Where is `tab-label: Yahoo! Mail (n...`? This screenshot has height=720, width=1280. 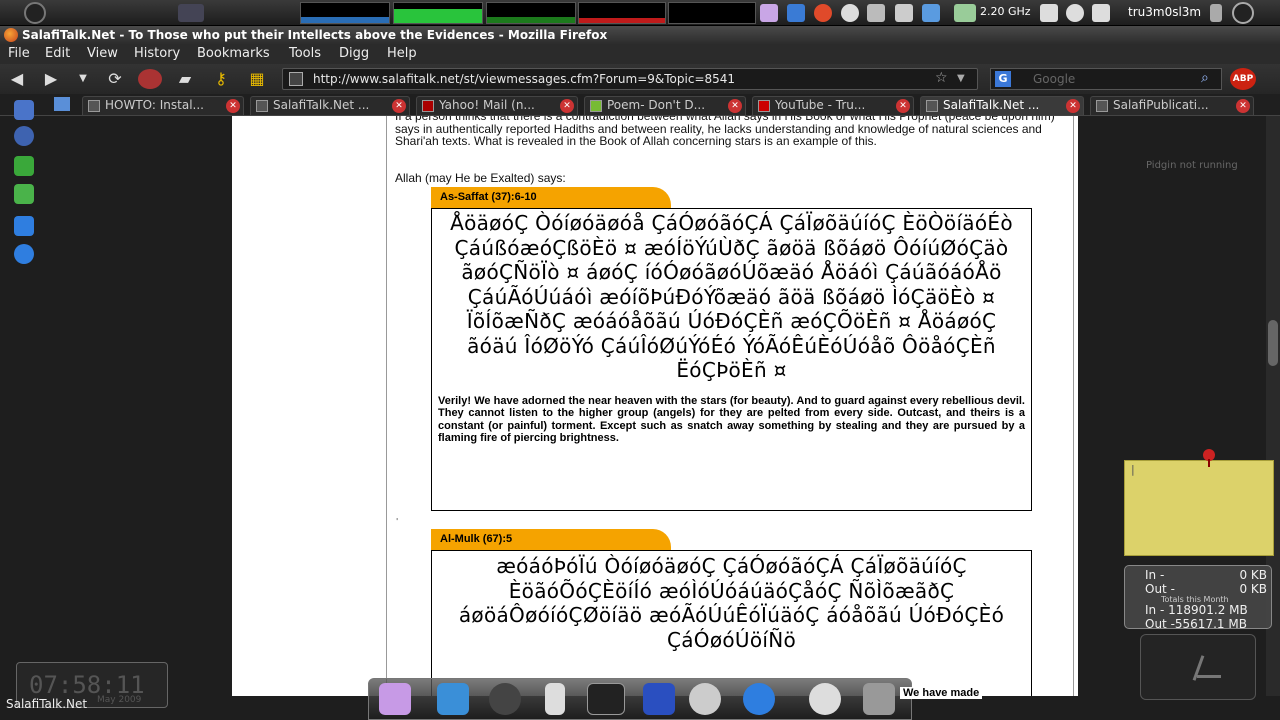
tab-label: Yahoo! Mail (n... is located at coordinates (487, 105).